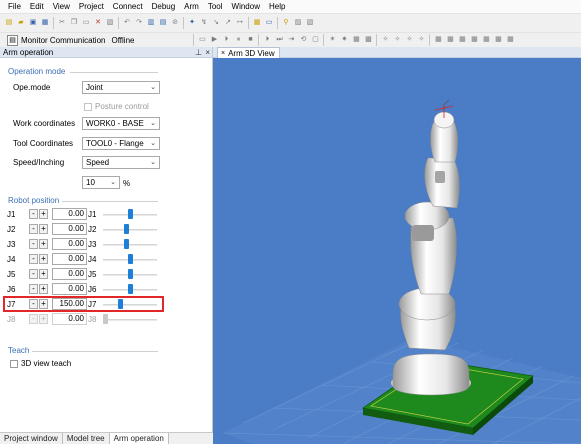 The width and height of the screenshot is (581, 444). What do you see at coordinates (202, 40) in the screenshot?
I see `connect-icon: ▭` at bounding box center [202, 40].